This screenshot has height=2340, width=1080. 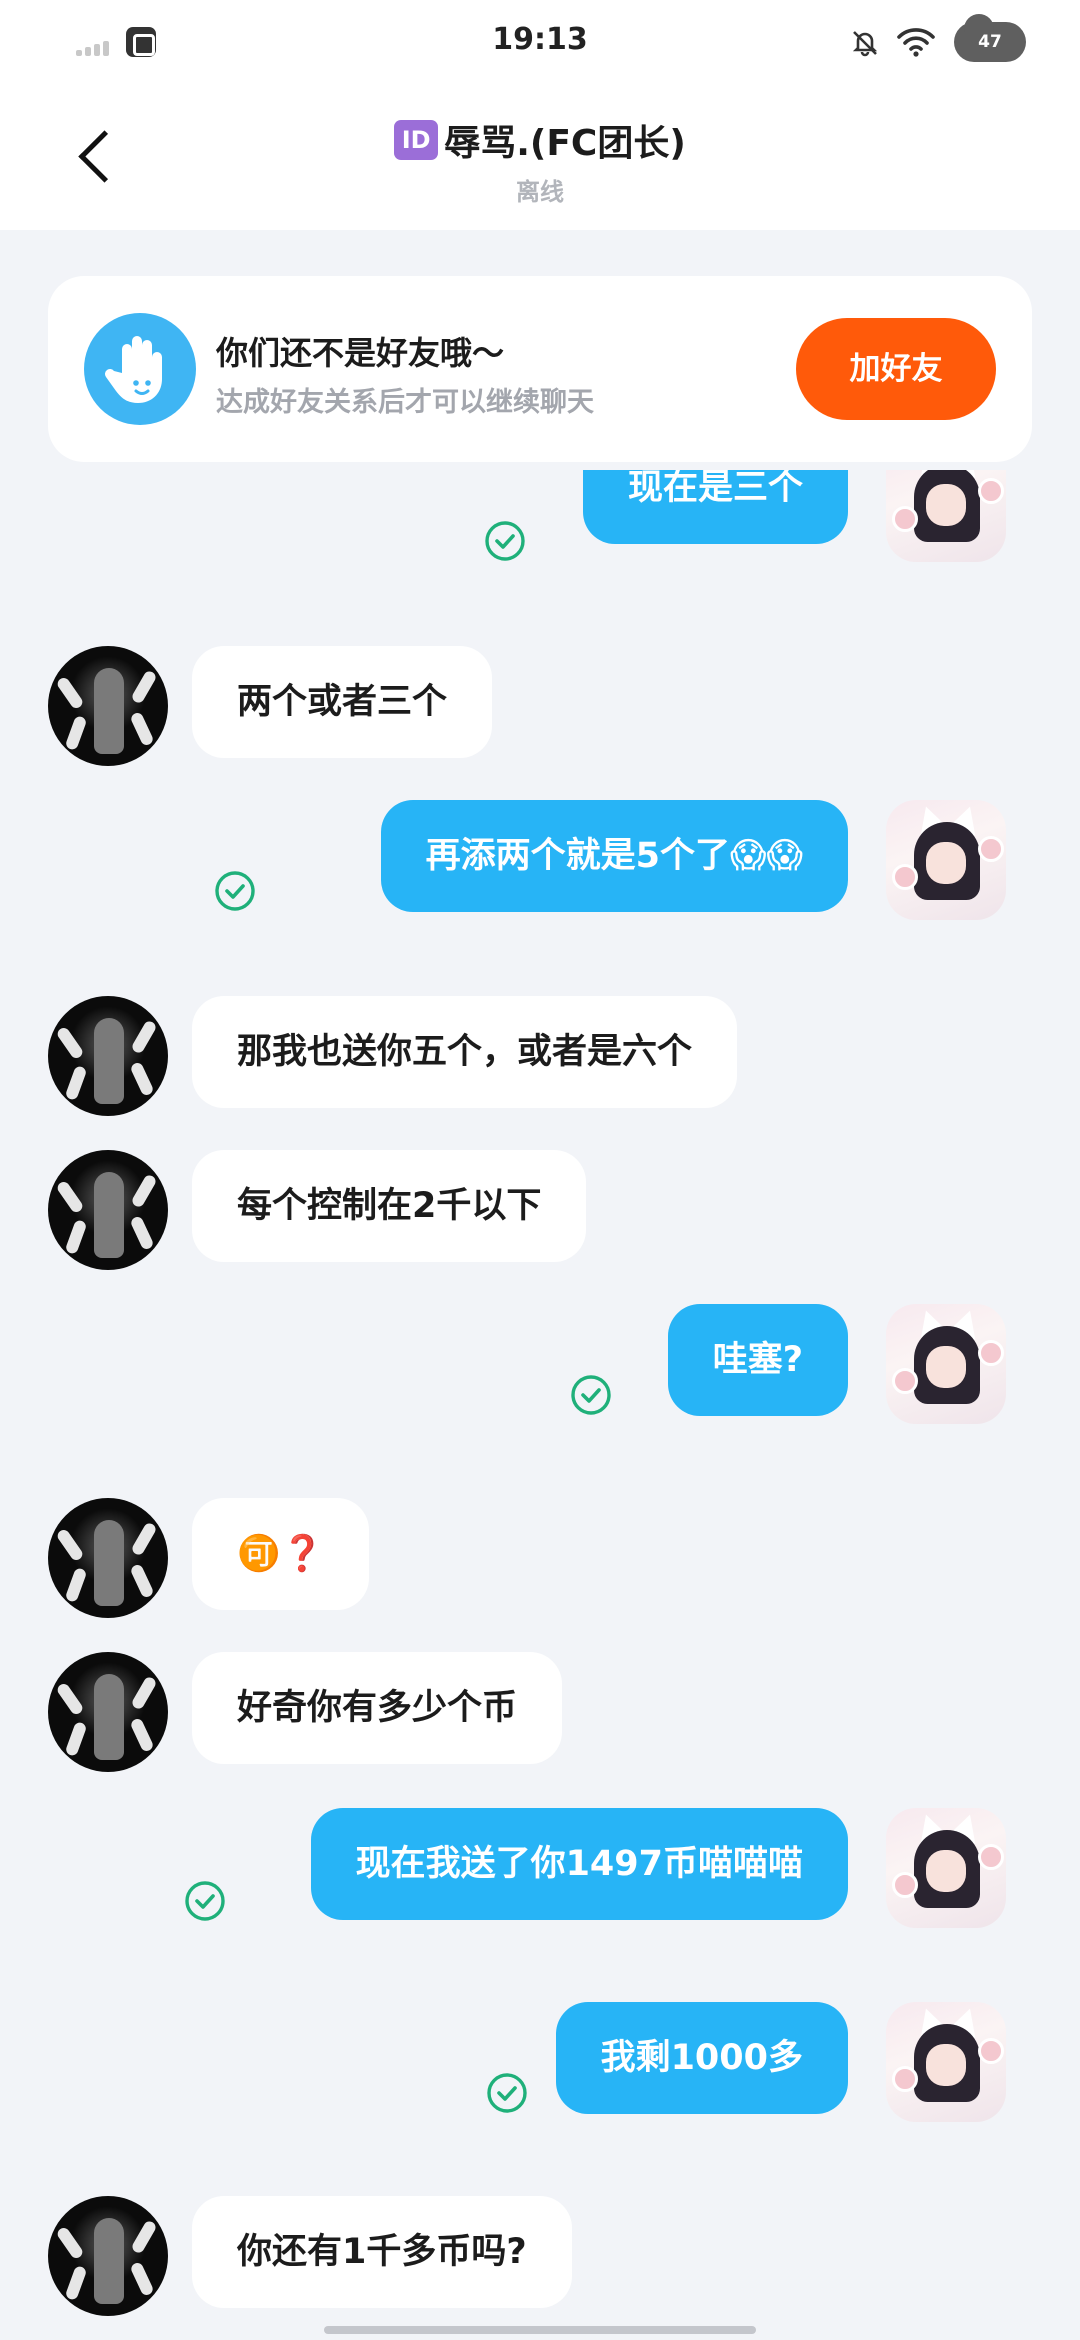 What do you see at coordinates (540, 42) in the screenshot?
I see `status-bar: 19:13 47` at bounding box center [540, 42].